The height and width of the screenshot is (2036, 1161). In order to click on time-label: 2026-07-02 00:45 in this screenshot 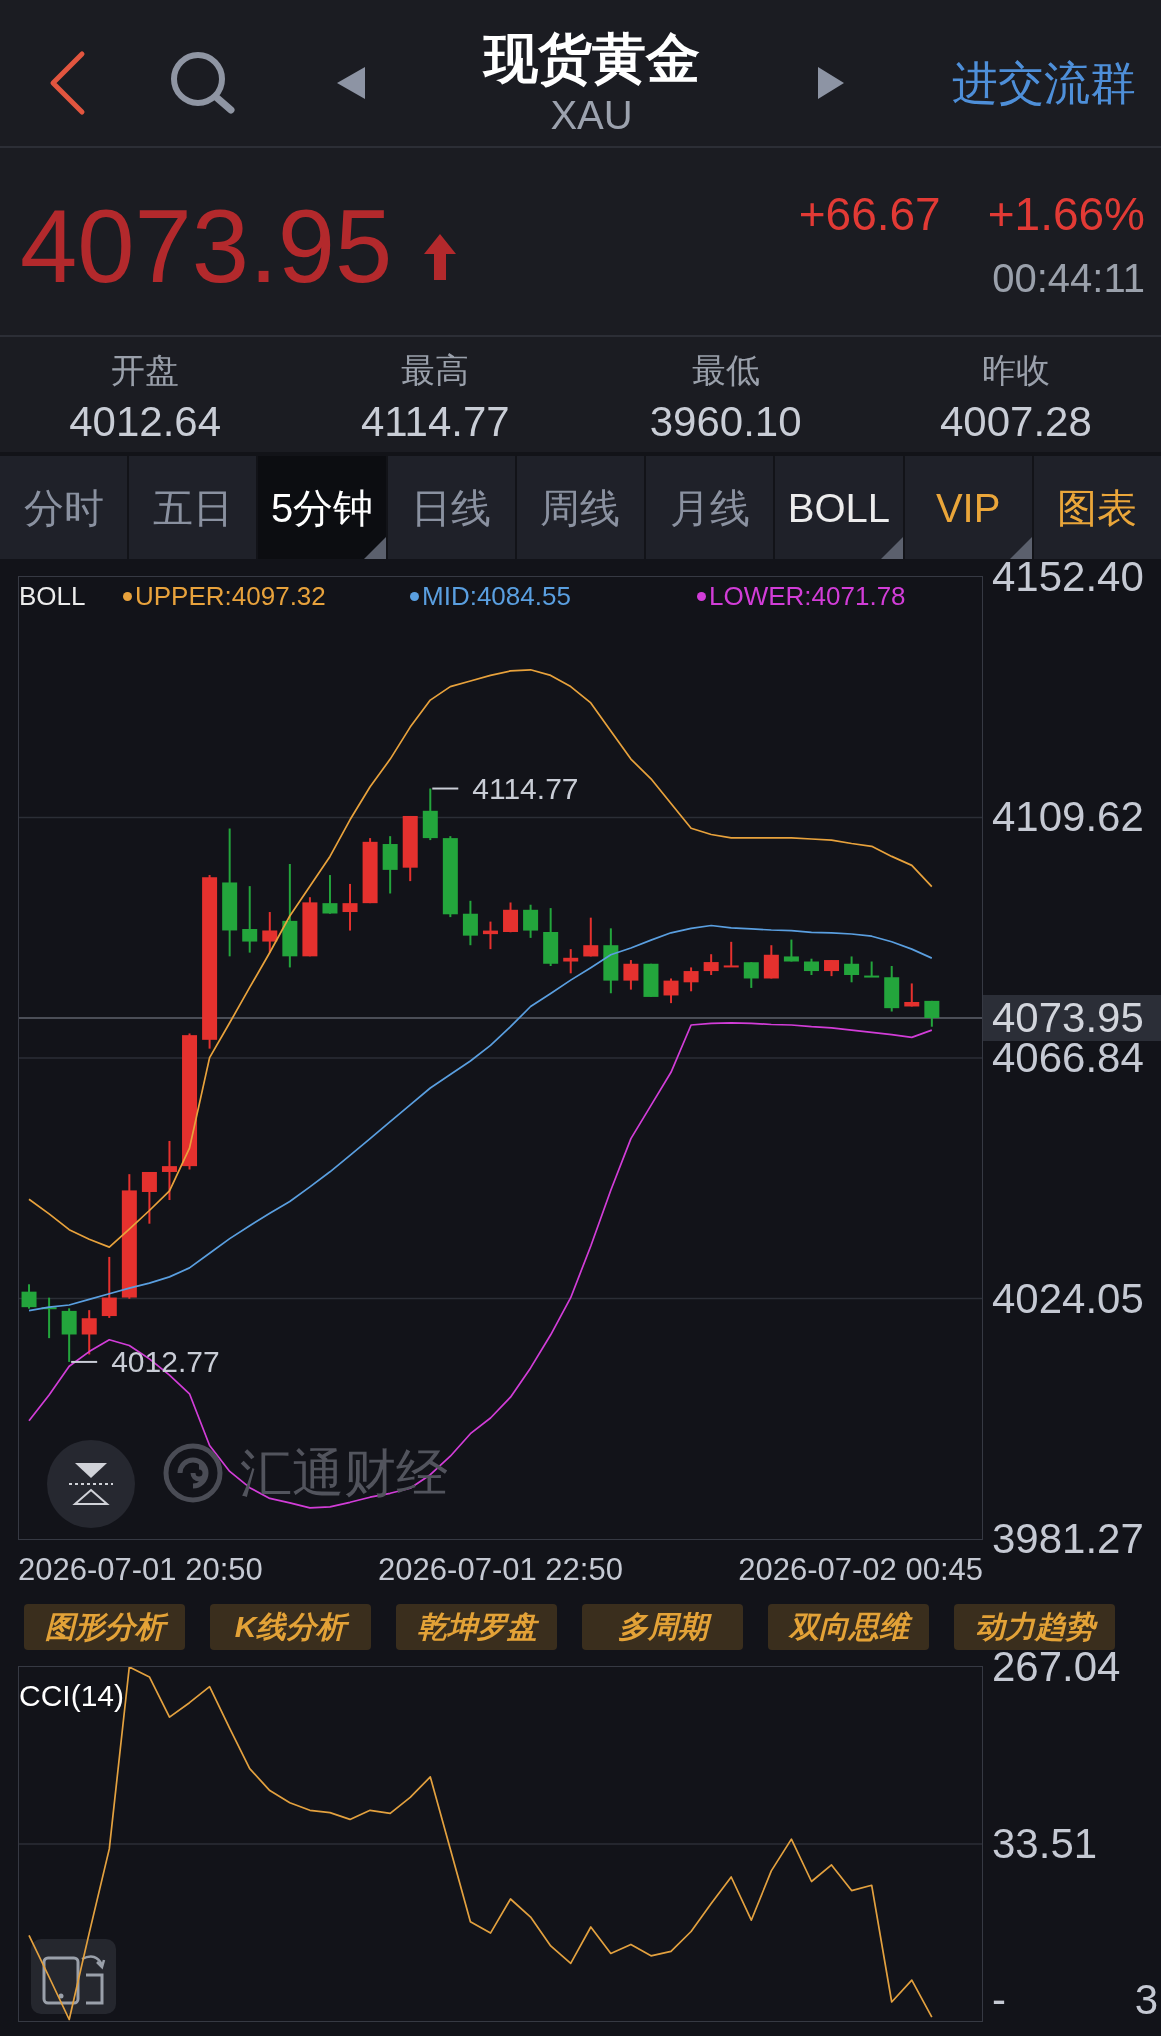, I will do `click(860, 1569)`.